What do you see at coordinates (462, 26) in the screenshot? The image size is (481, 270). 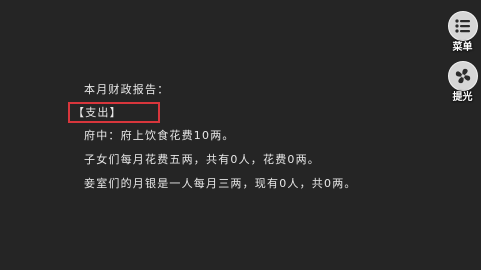 I see `list-icon` at bounding box center [462, 26].